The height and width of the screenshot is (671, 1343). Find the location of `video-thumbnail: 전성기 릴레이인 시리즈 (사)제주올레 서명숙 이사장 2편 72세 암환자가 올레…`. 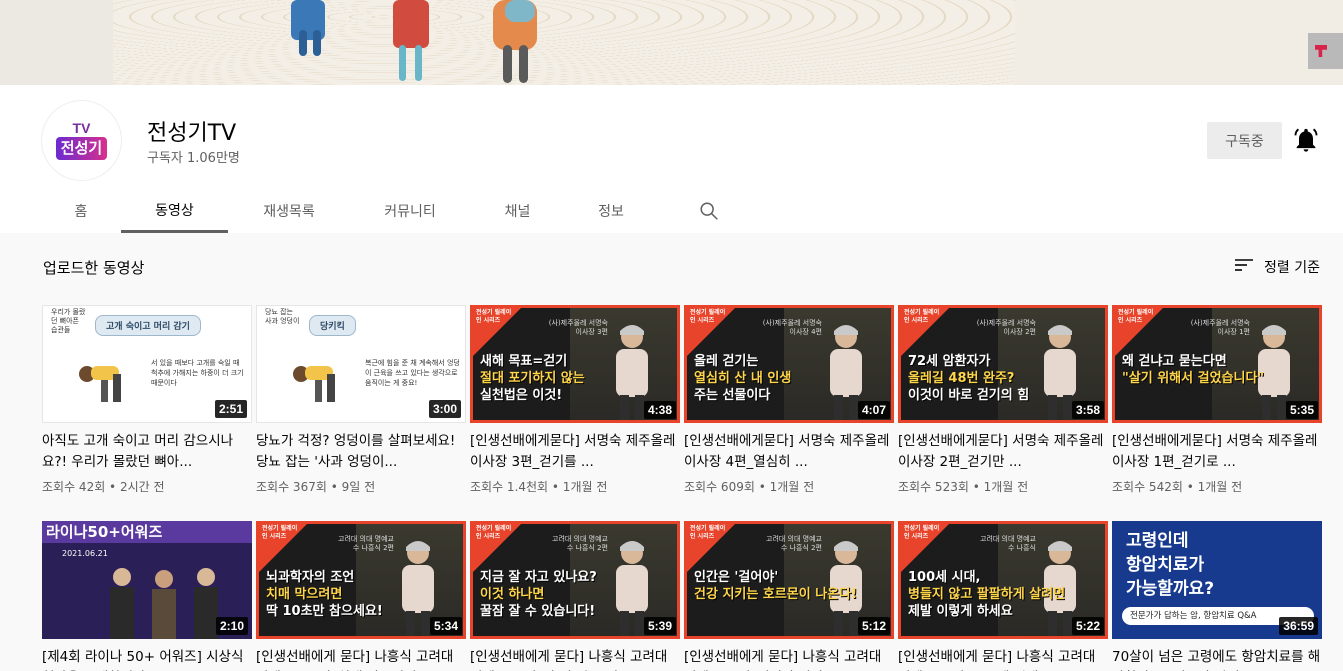

video-thumbnail: 전성기 릴레이인 시리즈 (사)제주올레 서명숙 이사장 2편 72세 암환자가 올레… is located at coordinates (1003, 364).